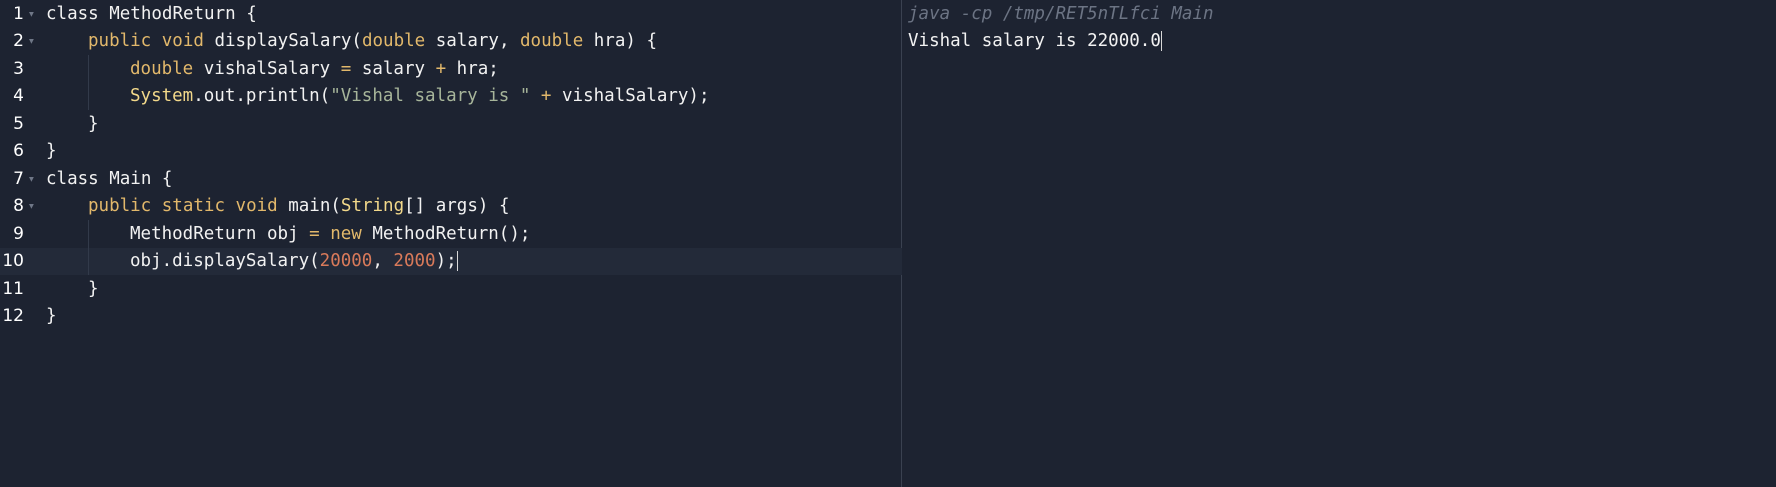  What do you see at coordinates (13, 261) in the screenshot?
I see `line-number: 10` at bounding box center [13, 261].